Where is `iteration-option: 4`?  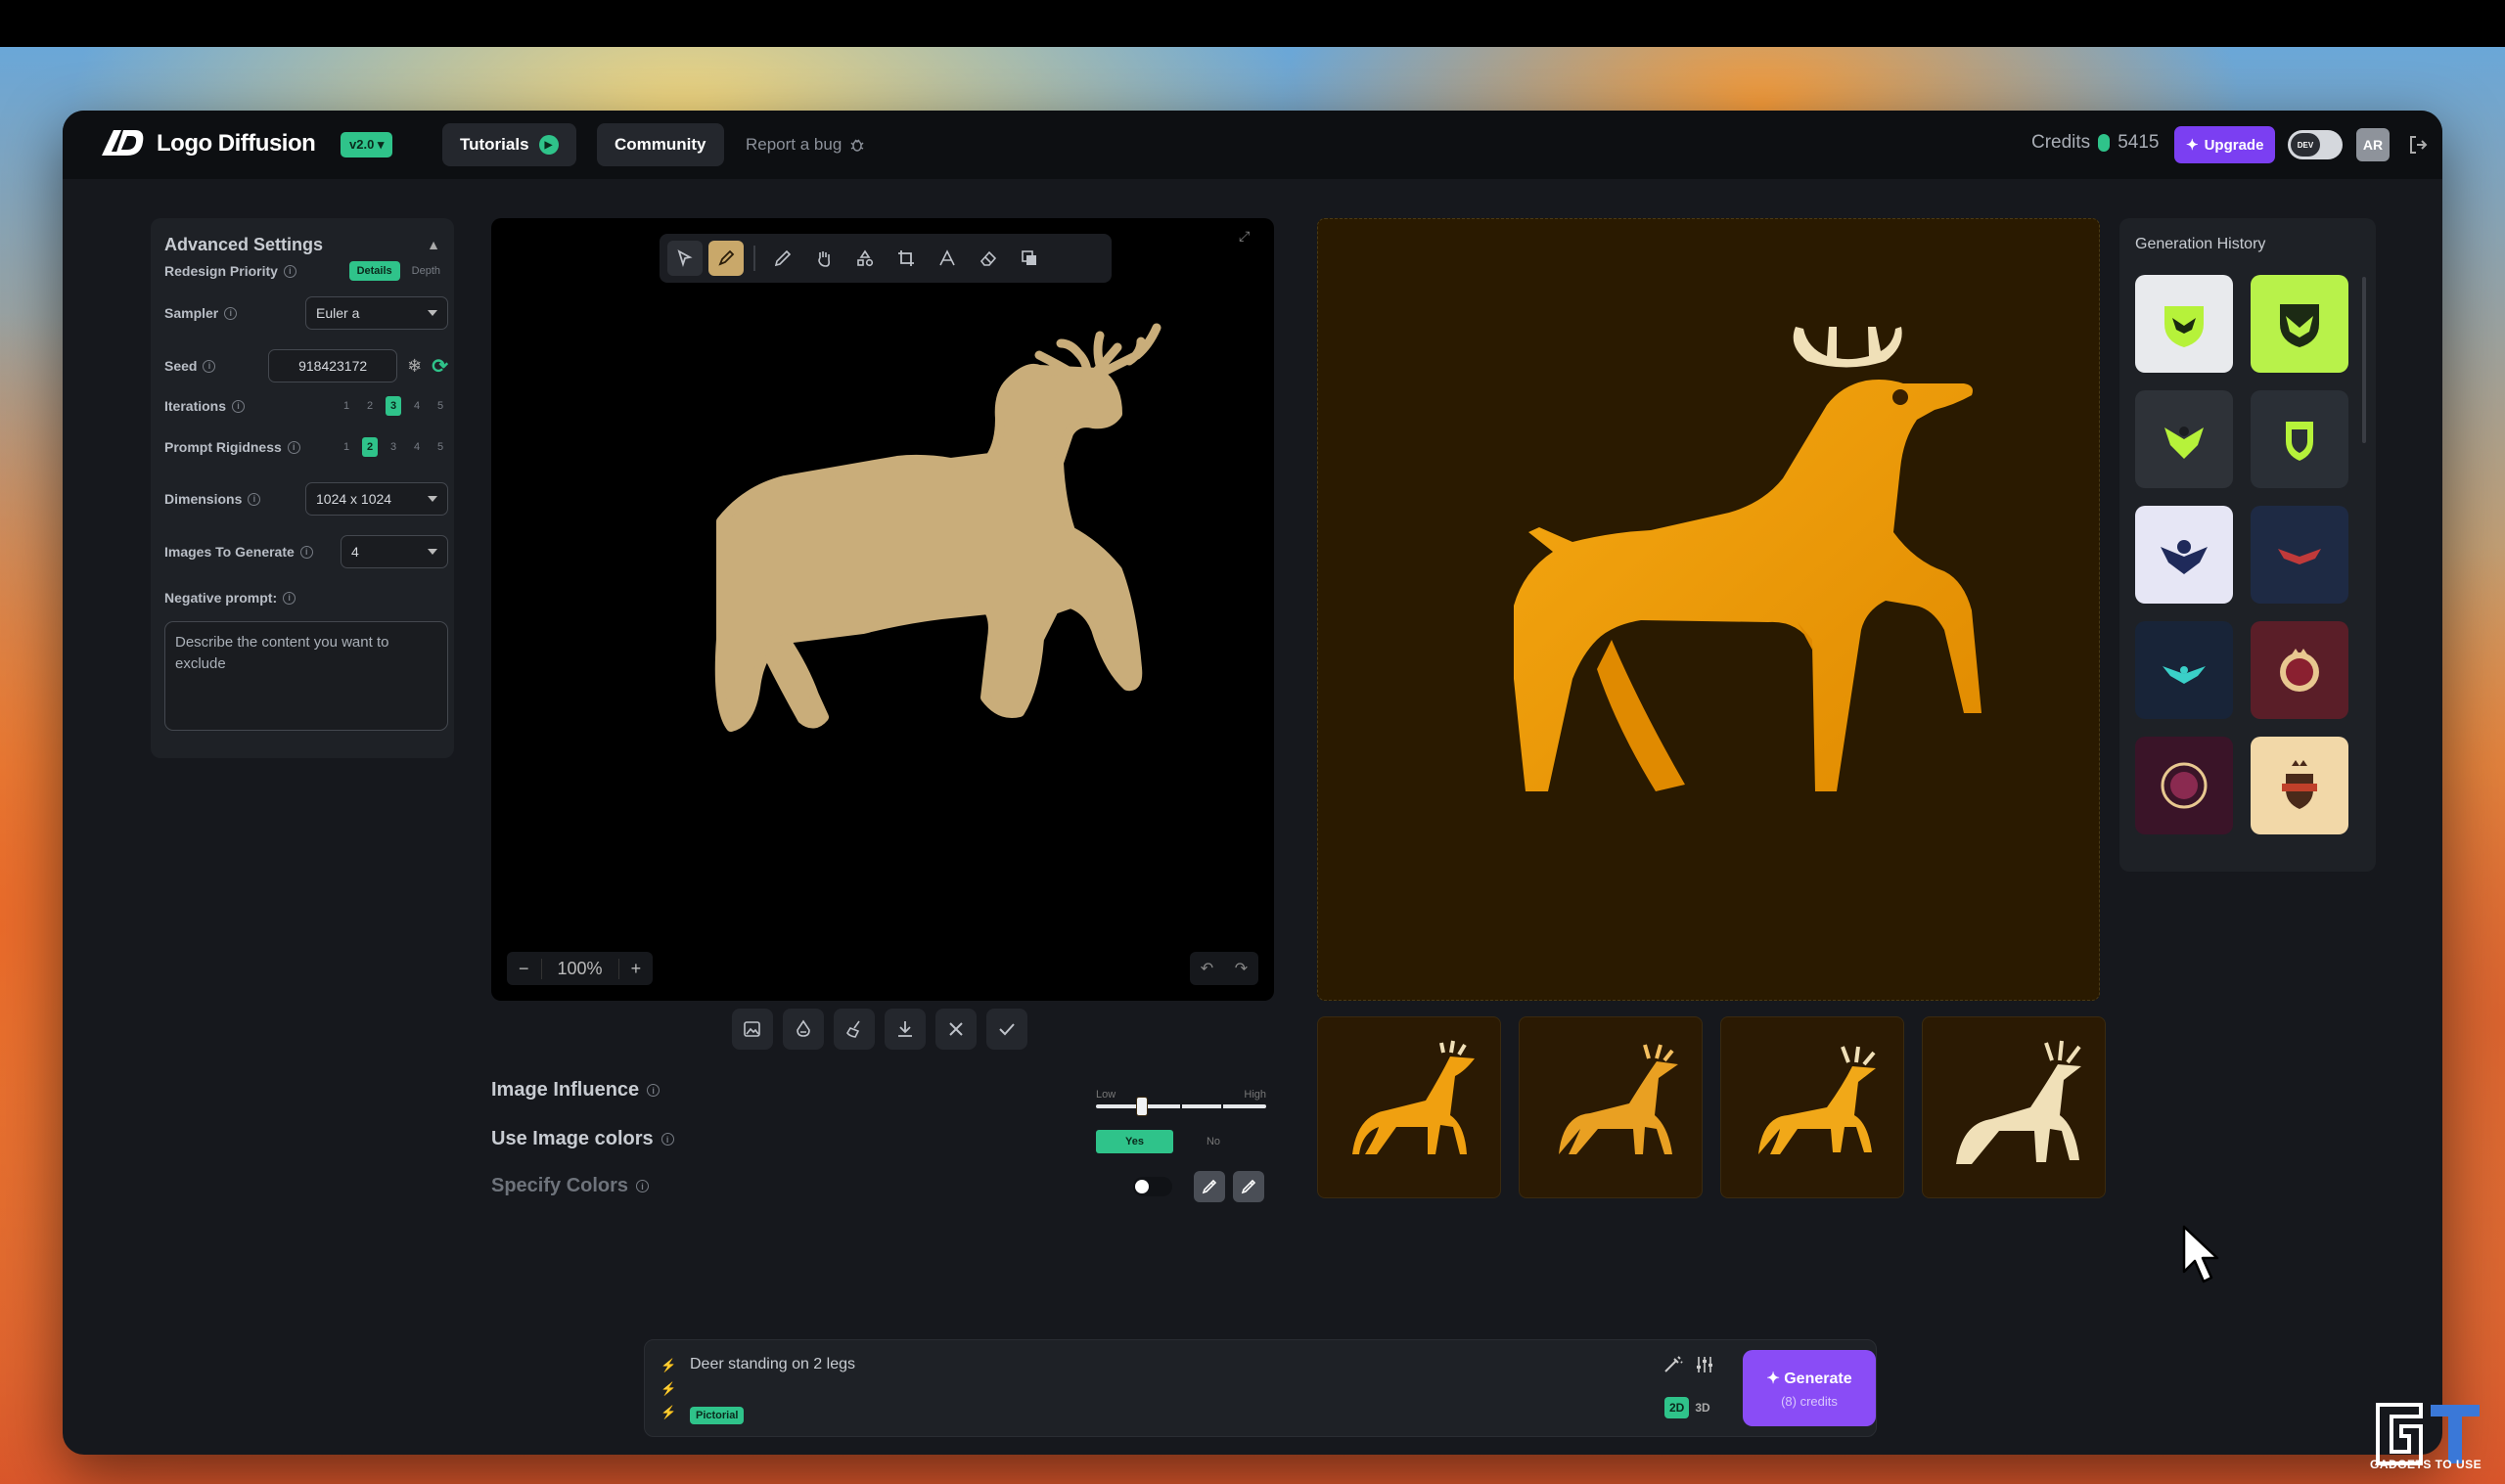 iteration-option: 4 is located at coordinates (417, 406).